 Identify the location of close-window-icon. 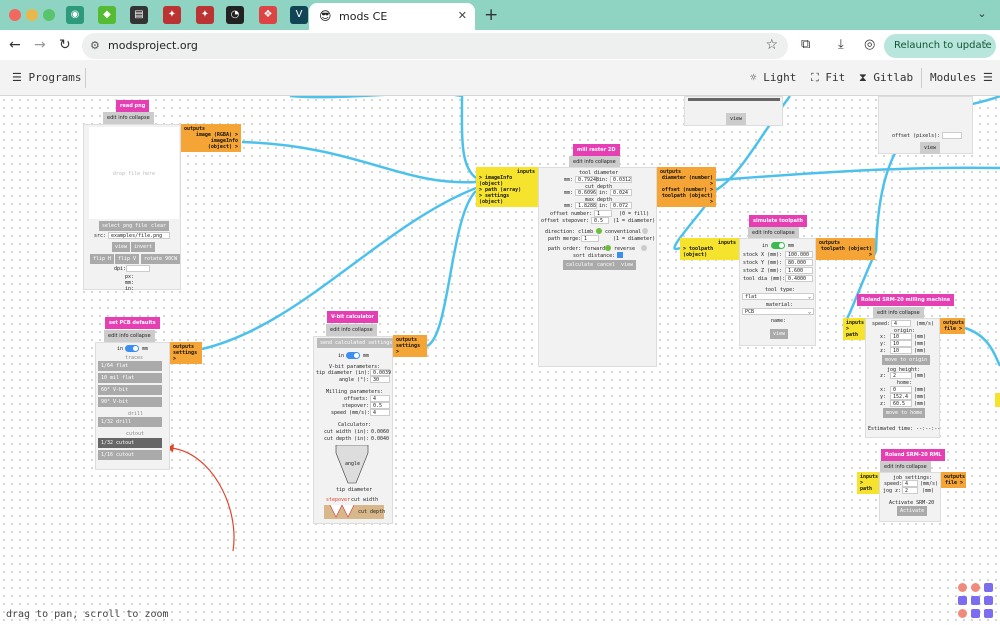
(15, 15).